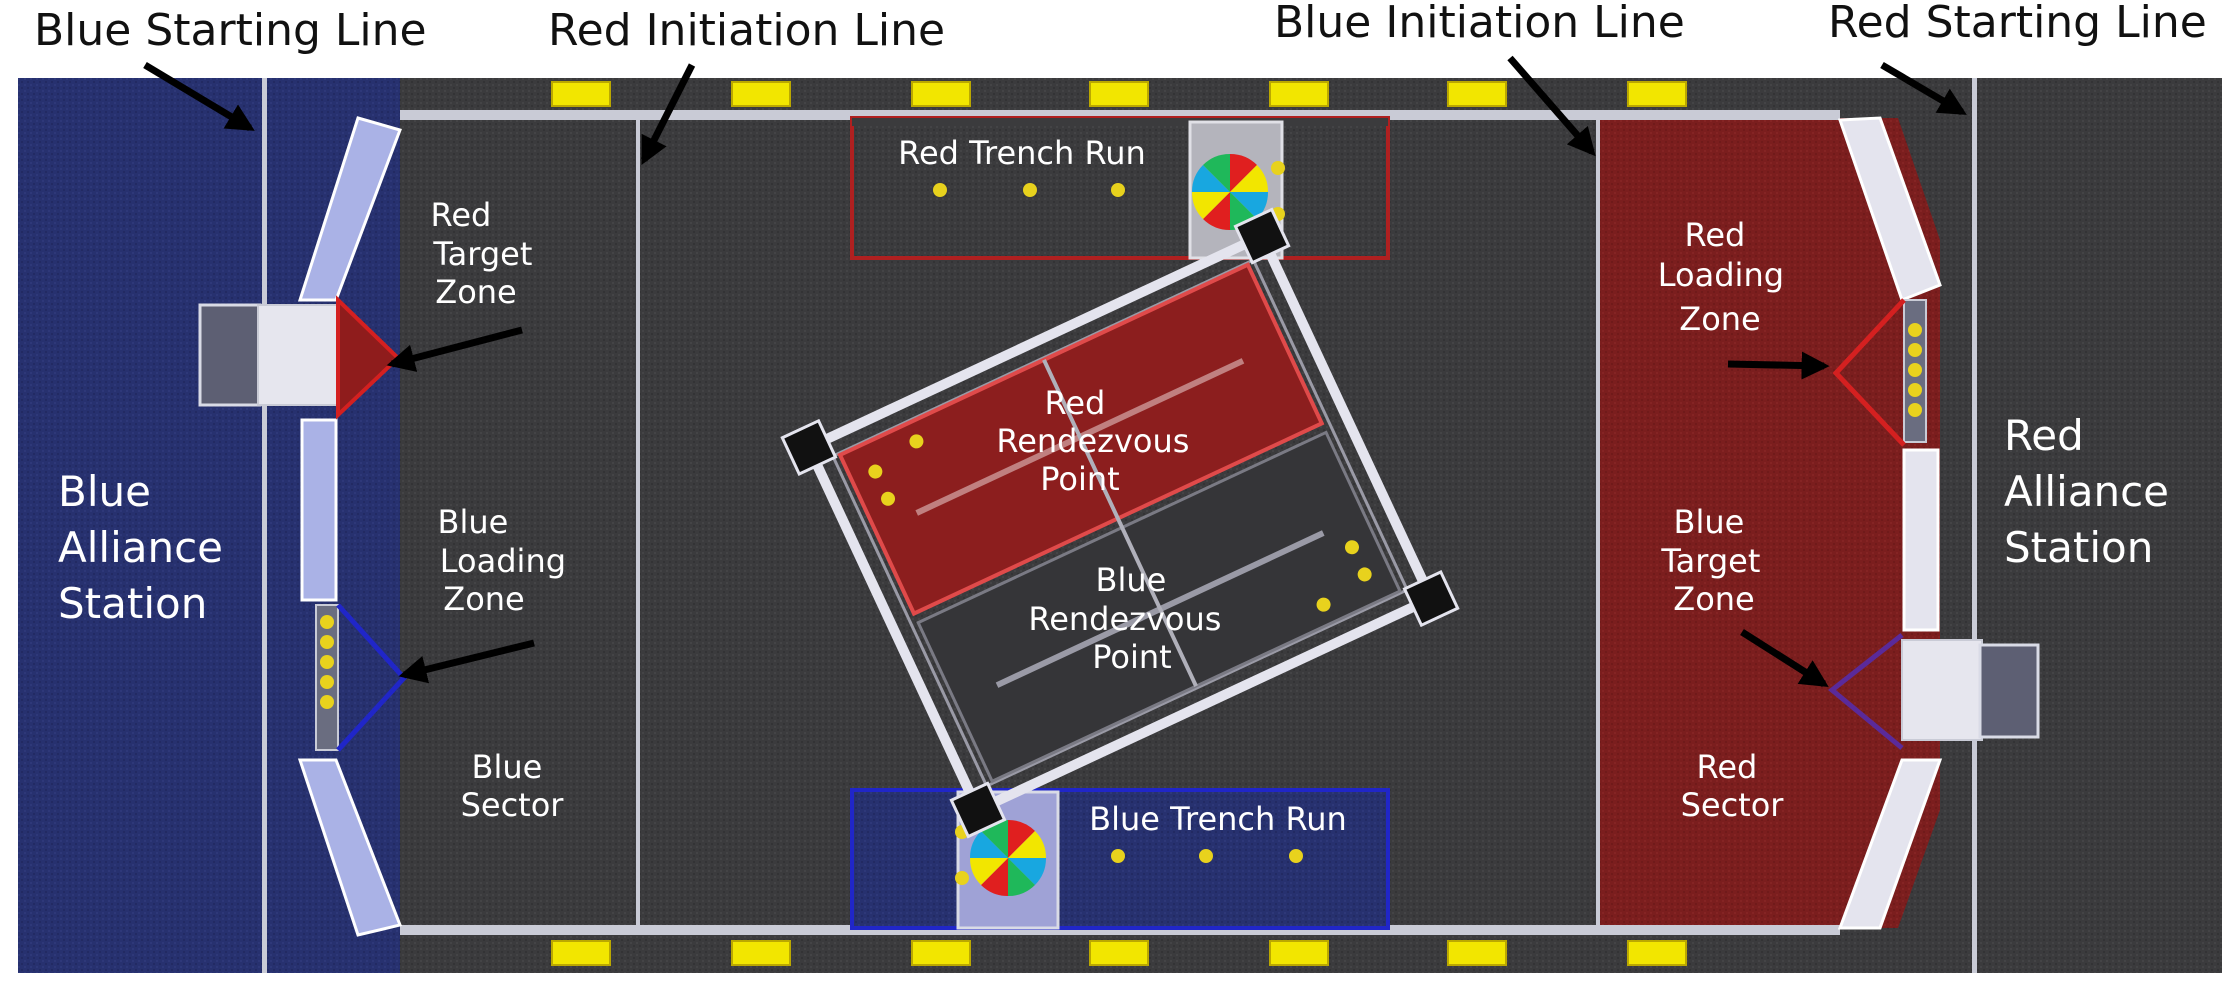 This screenshot has height=997, width=2240. What do you see at coordinates (1715, 235) in the screenshot?
I see `label-red-loading-zone-1: Red` at bounding box center [1715, 235].